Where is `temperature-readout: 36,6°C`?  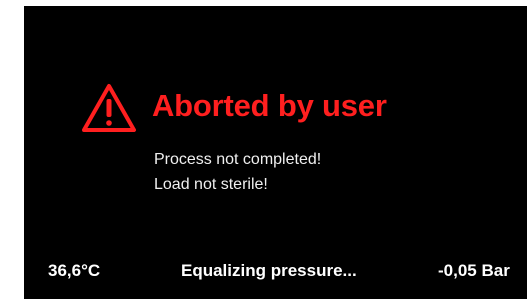 temperature-readout: 36,6°C is located at coordinates (74, 270).